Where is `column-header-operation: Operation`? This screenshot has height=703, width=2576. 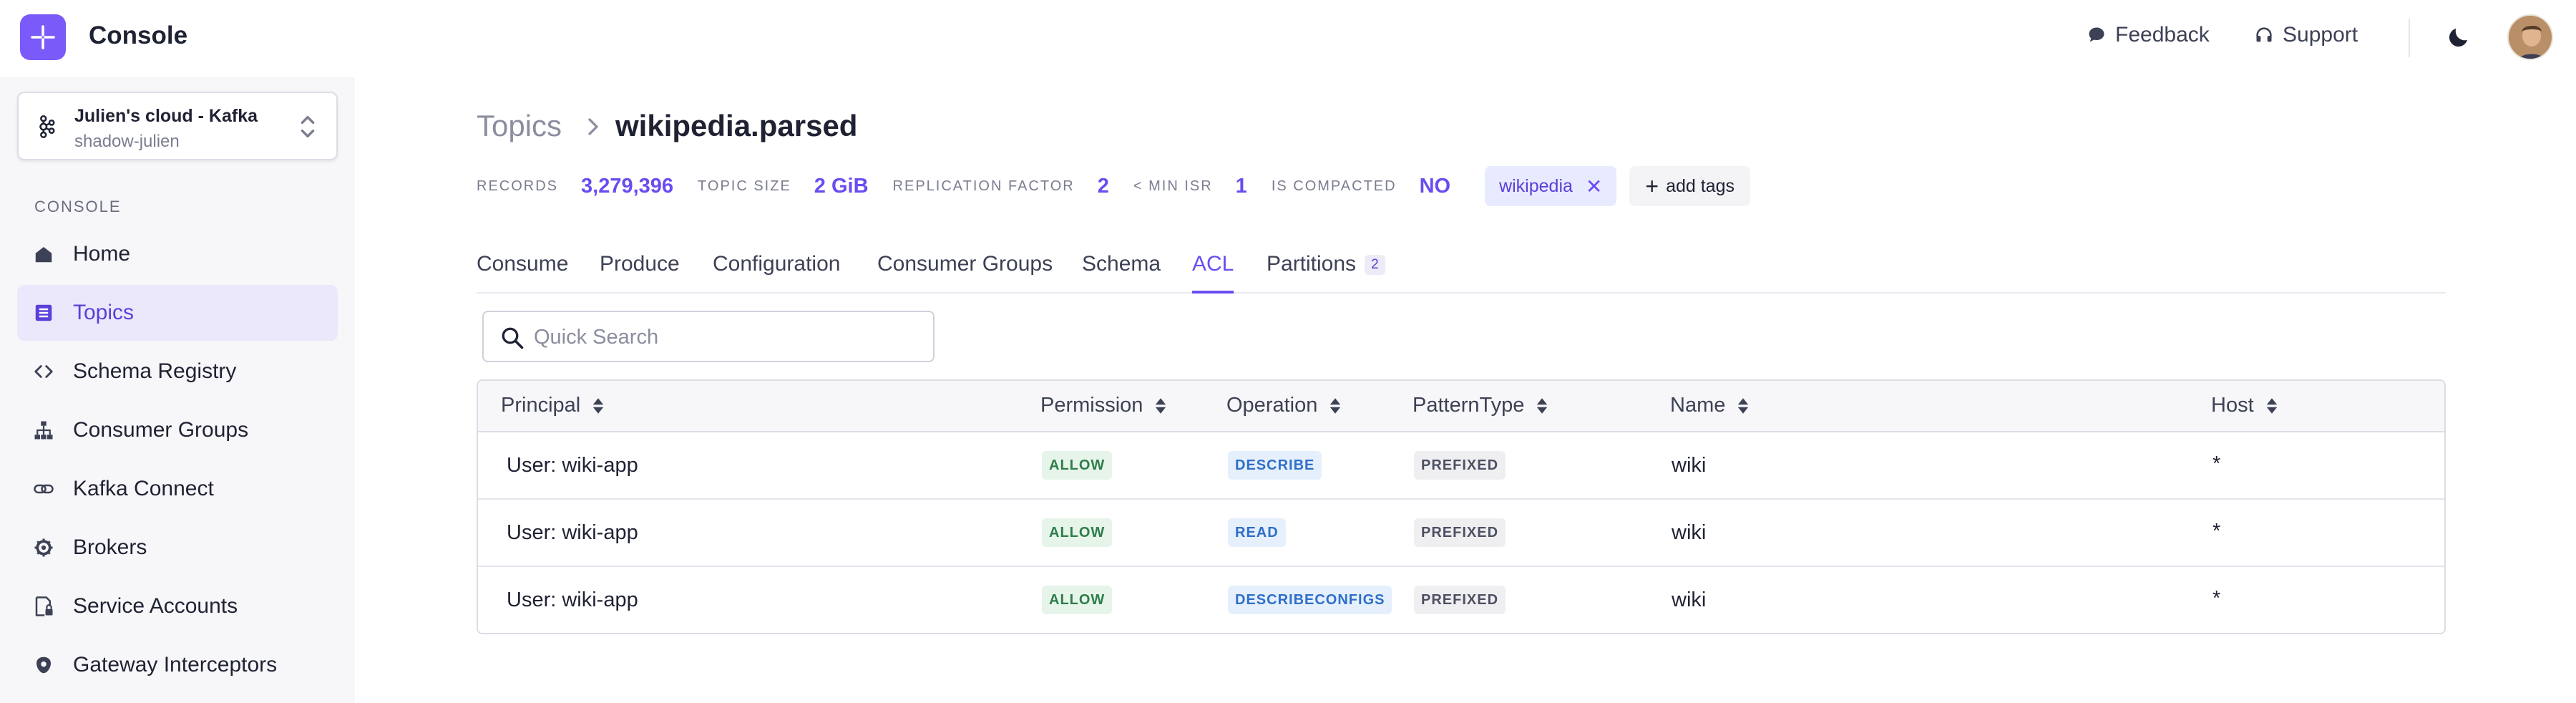 column-header-operation: Operation is located at coordinates (1284, 405).